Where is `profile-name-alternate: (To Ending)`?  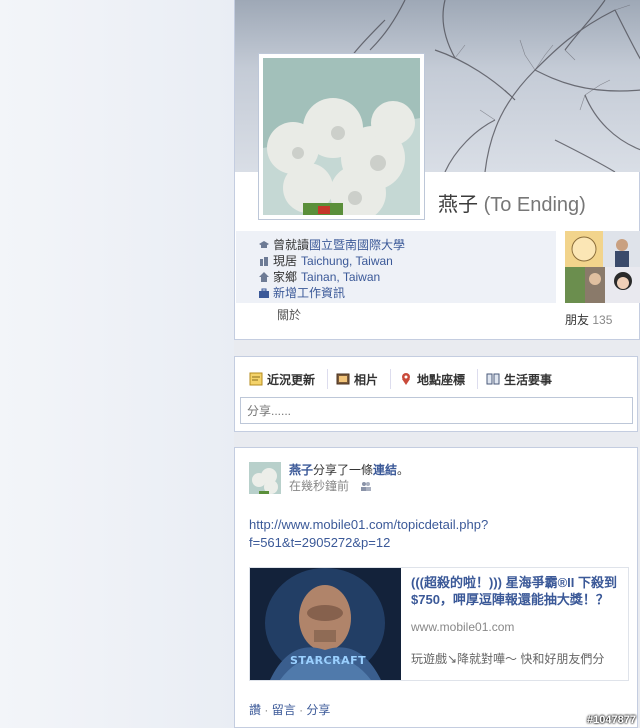 profile-name-alternate: (To Ending) is located at coordinates (534, 205).